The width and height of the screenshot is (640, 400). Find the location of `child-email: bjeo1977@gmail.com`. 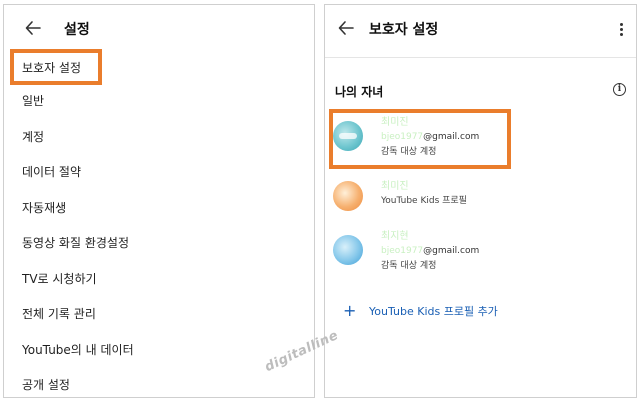

child-email: bjeo1977@gmail.com is located at coordinates (430, 251).